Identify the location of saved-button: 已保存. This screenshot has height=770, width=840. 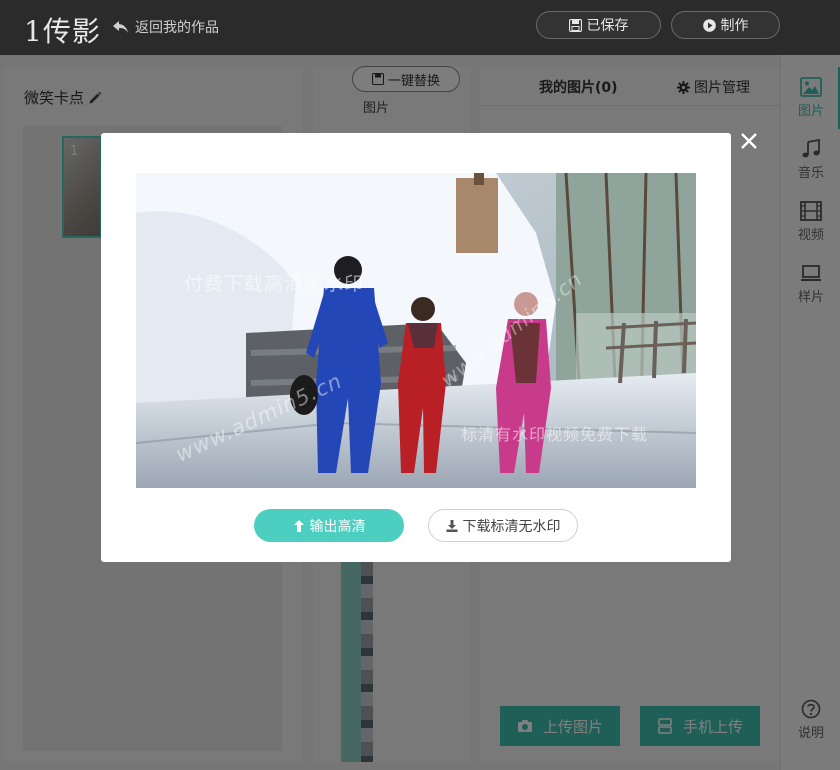
(598, 25).